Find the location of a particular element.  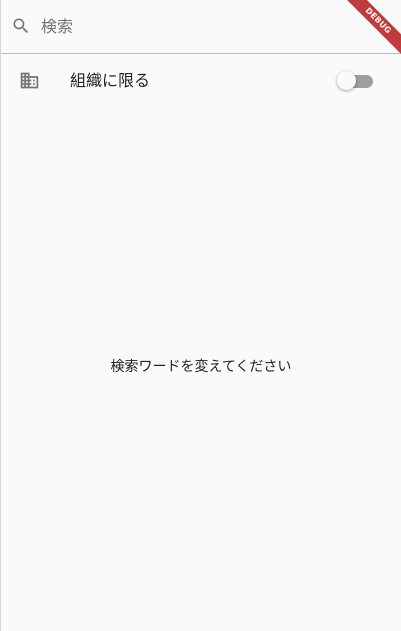

organization-filter-row: 組織に限る is located at coordinates (201, 81).